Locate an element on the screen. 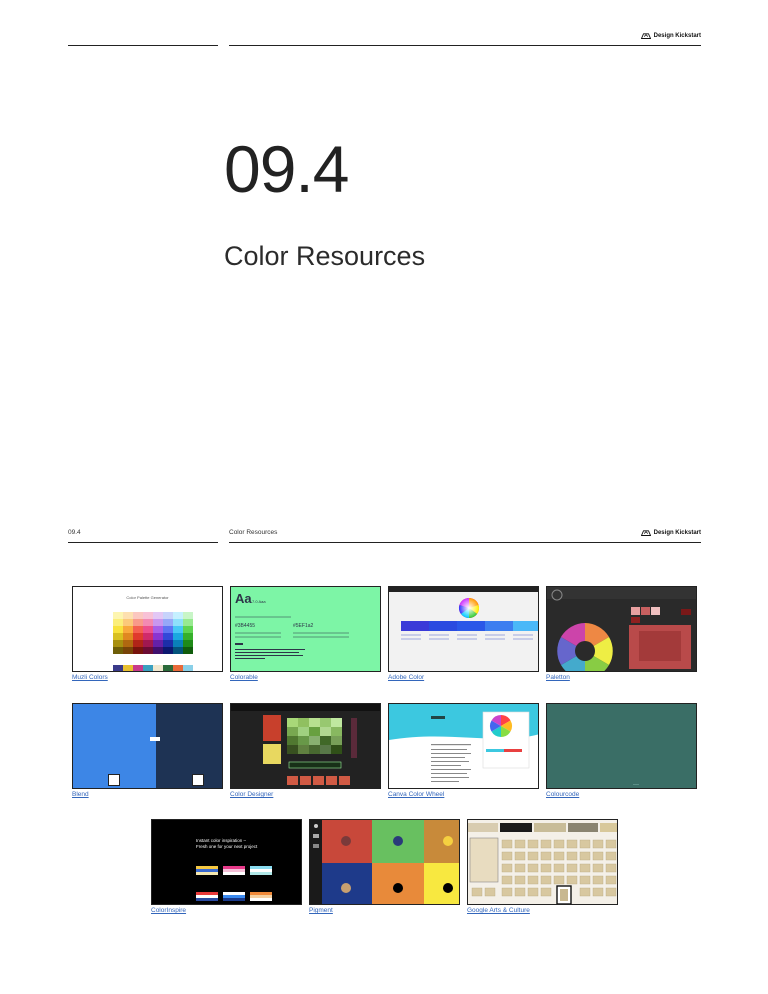  caption-paletton: Paletton is located at coordinates (558, 677).